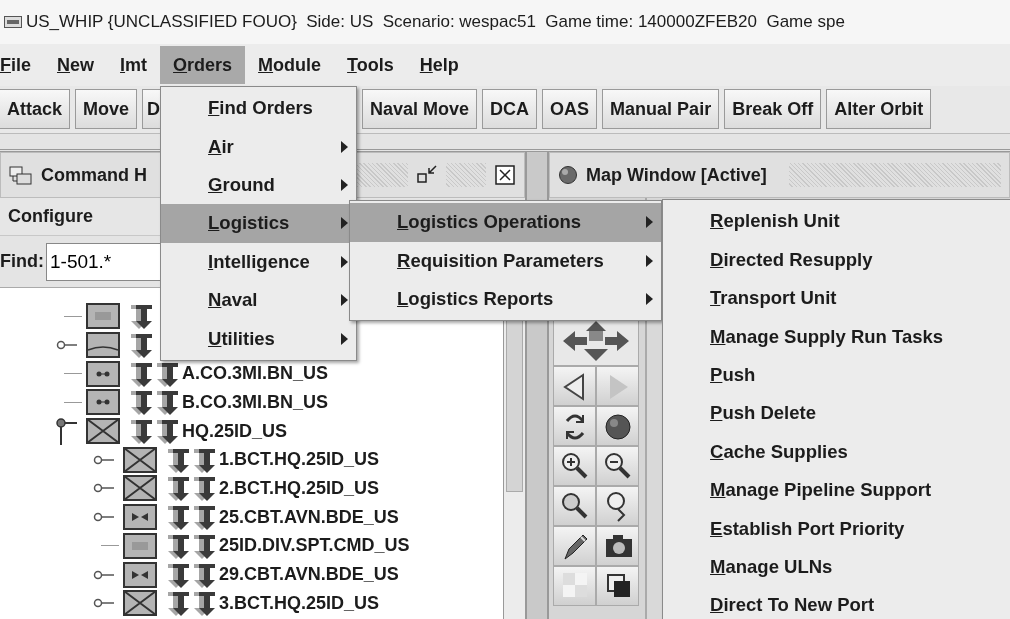 The width and height of the screenshot is (1010, 619). Describe the element at coordinates (420, 109) in the screenshot. I see `toolbar-button: Naval Move` at that location.